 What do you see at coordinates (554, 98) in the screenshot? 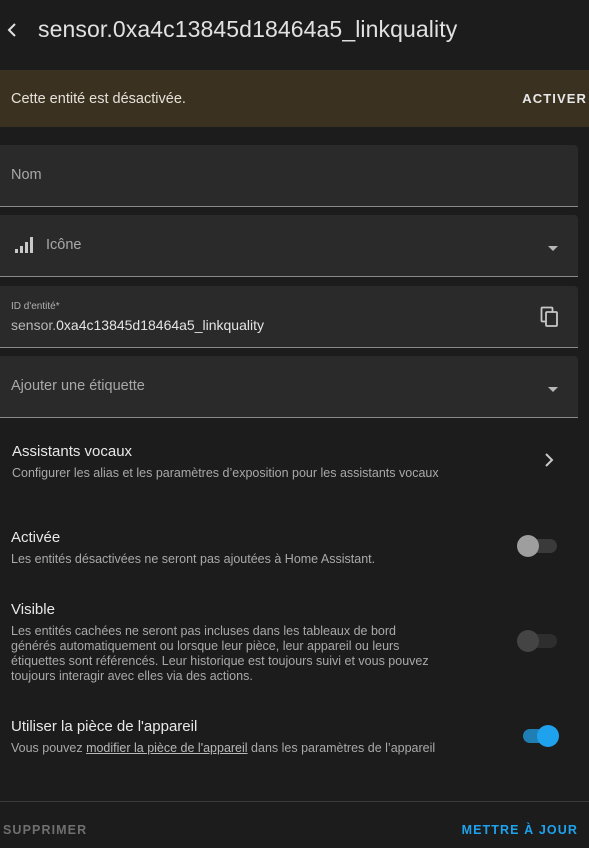
I see `enable-button: ACTIVER` at bounding box center [554, 98].